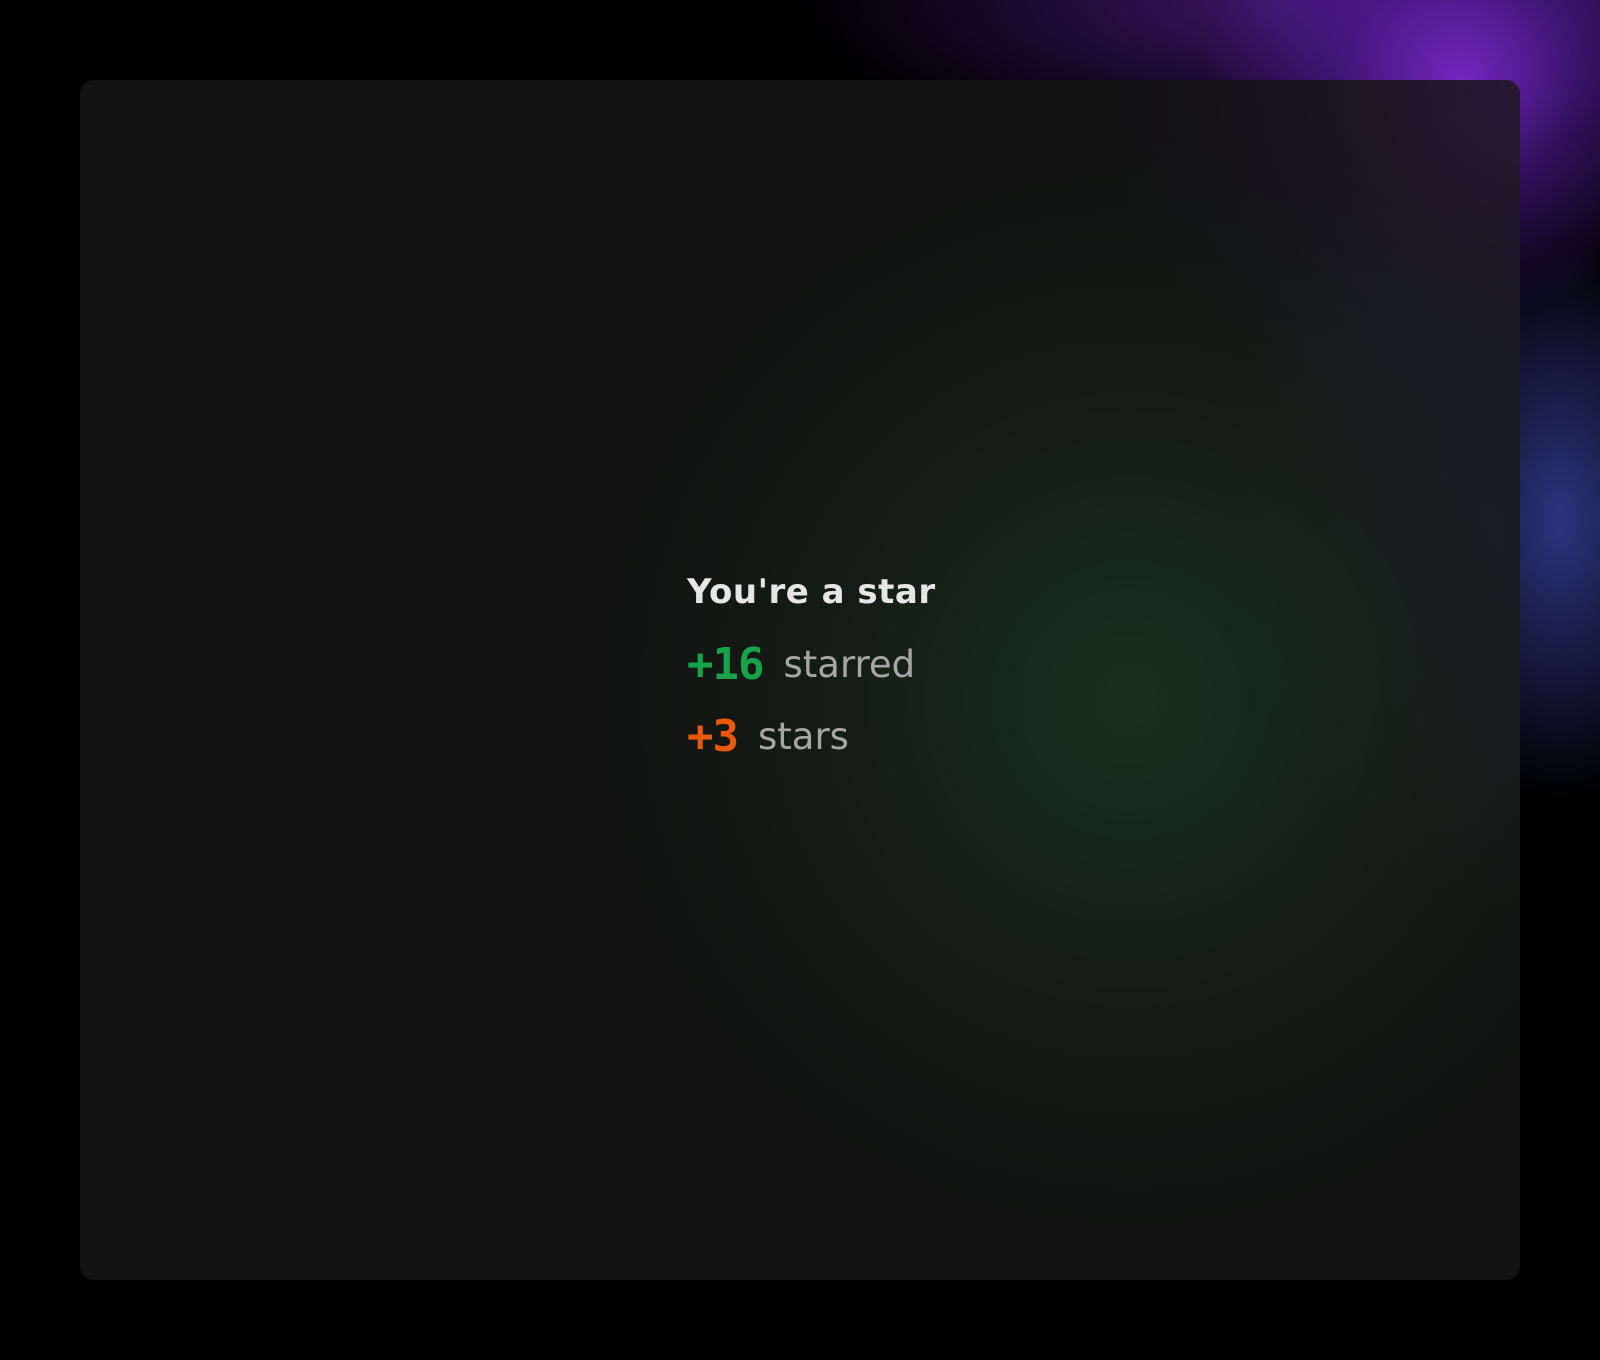 This screenshot has height=1360, width=1600. I want to click on stat-starred: +16 starred, so click(811, 665).